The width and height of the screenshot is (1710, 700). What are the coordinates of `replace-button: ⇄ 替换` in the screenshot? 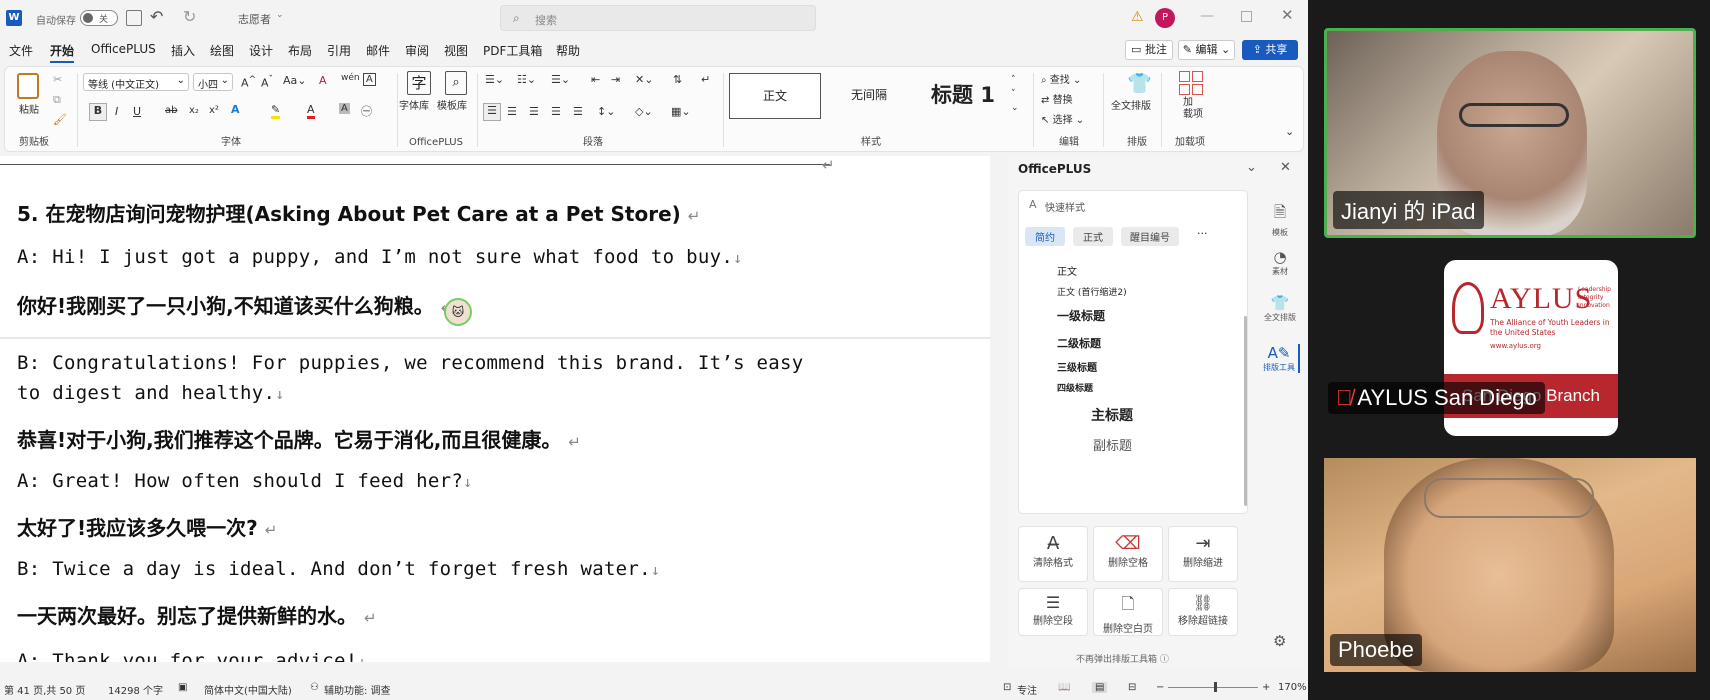 It's located at (1057, 98).